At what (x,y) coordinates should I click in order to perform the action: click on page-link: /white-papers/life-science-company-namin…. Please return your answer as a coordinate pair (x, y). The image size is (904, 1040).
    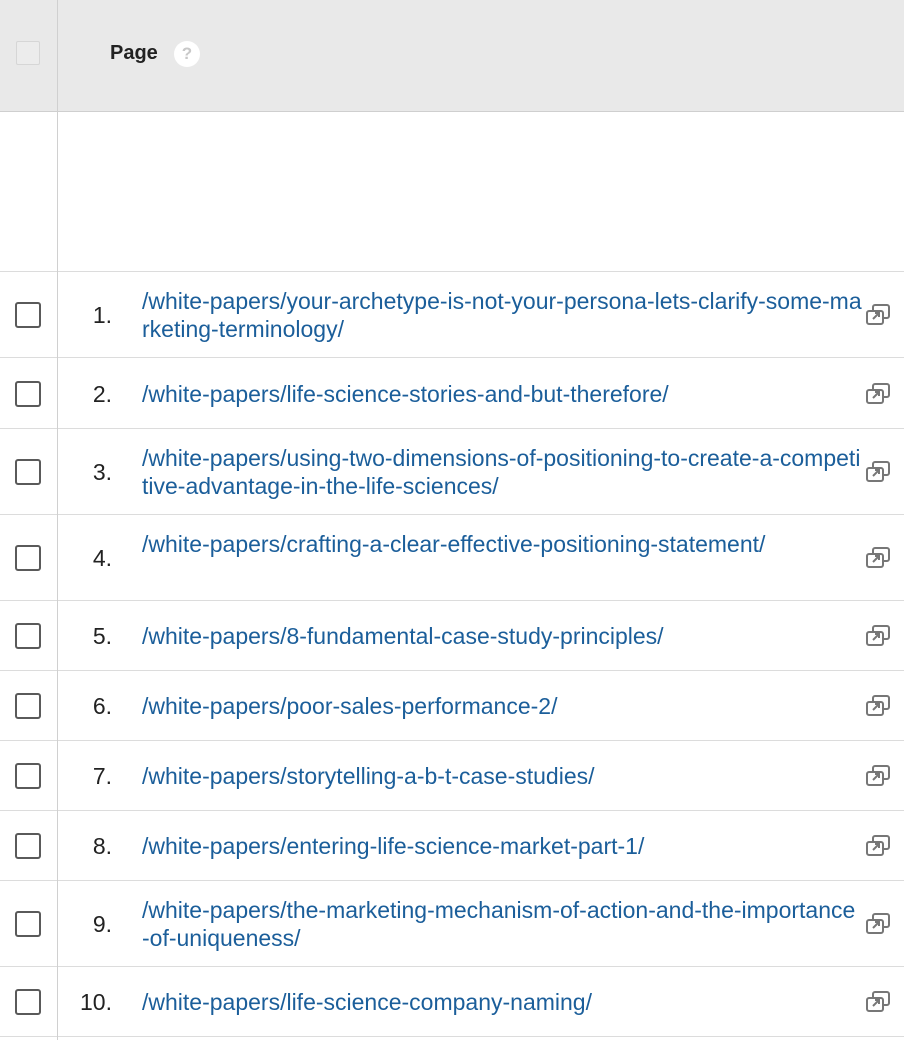
    Looking at the image, I should click on (502, 1002).